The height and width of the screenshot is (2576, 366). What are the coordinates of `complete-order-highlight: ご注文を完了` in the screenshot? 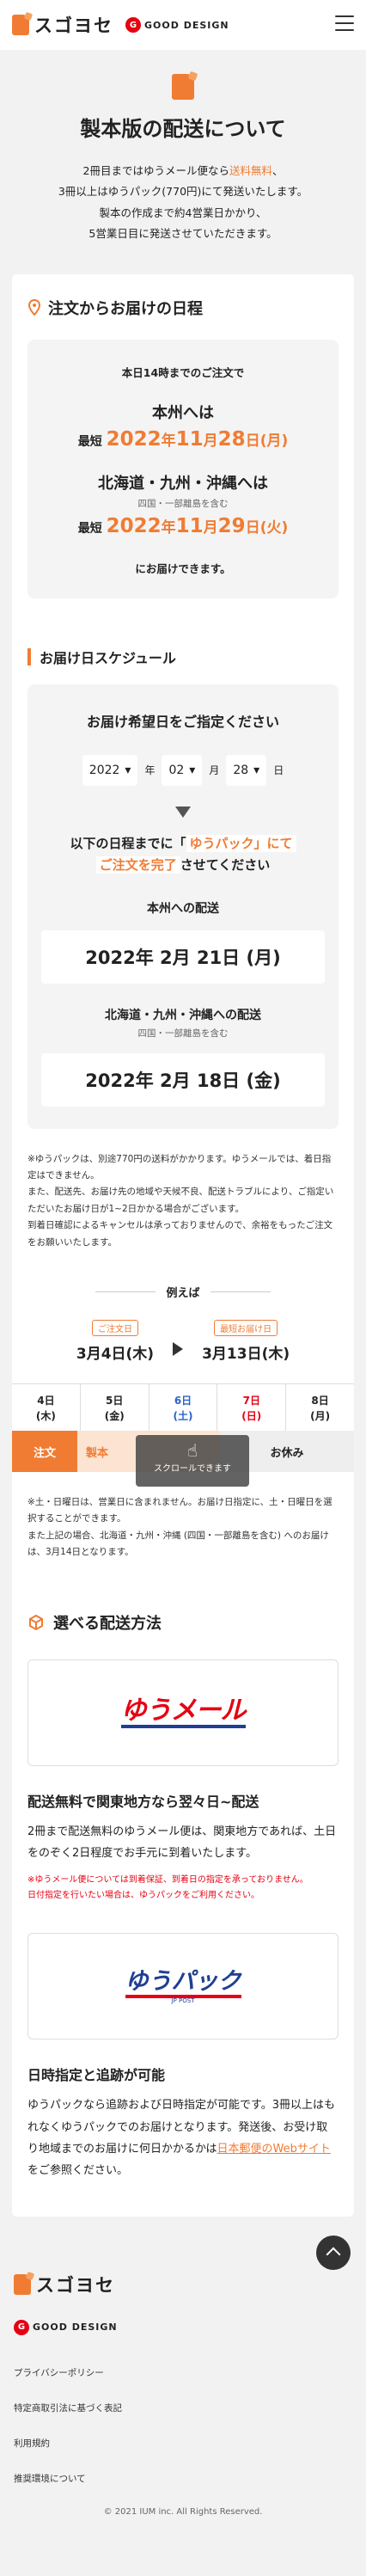 It's located at (137, 865).